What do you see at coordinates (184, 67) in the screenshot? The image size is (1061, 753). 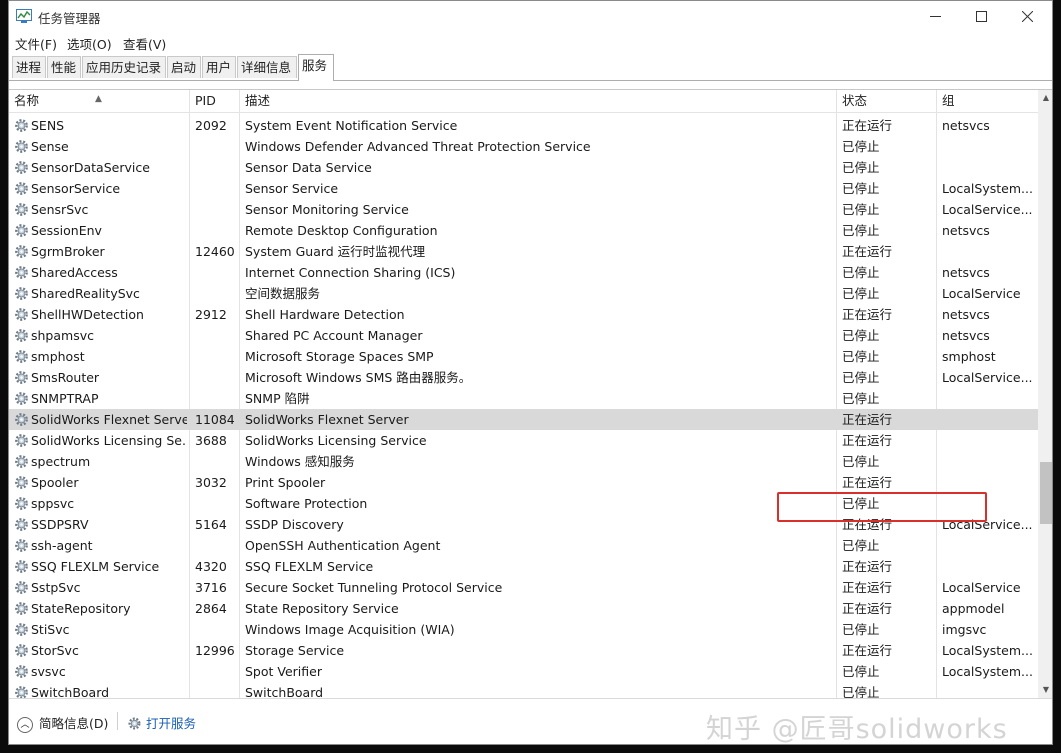 I see `tab-startup: 启动` at bounding box center [184, 67].